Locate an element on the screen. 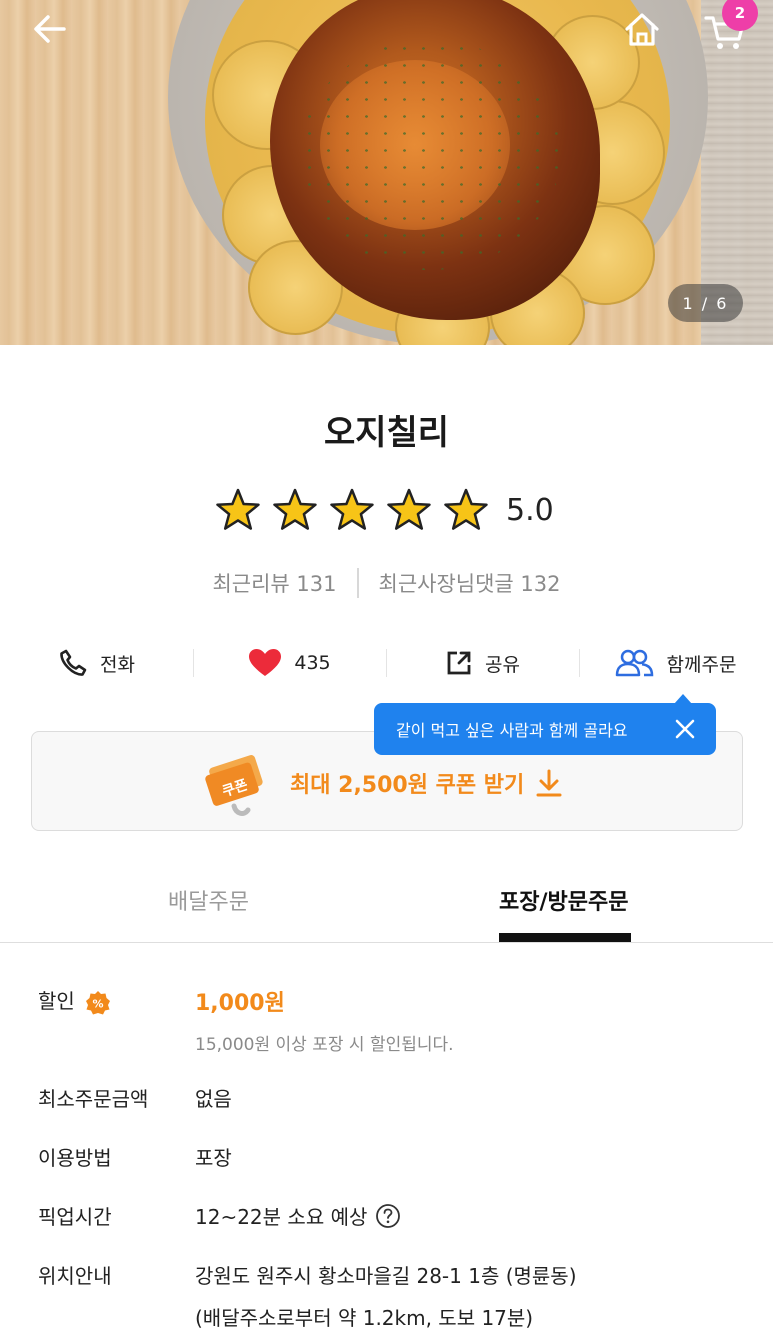 The height and width of the screenshot is (1340, 773). call-button: 전화 is located at coordinates (96, 663).